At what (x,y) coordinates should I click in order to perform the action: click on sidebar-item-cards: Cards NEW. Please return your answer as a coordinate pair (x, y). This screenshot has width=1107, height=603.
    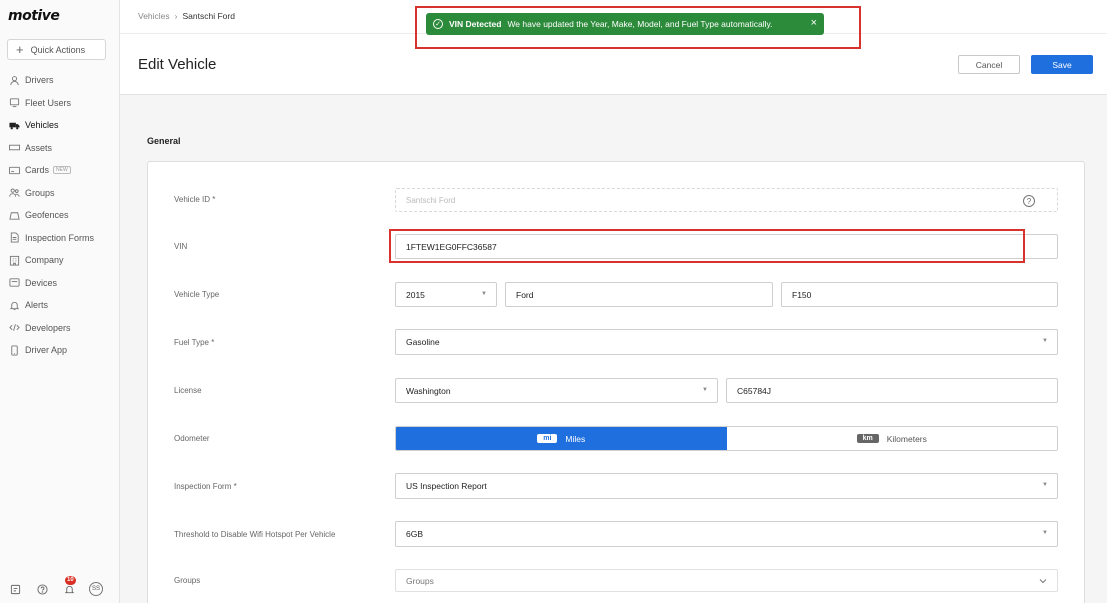
    Looking at the image, I should click on (59, 170).